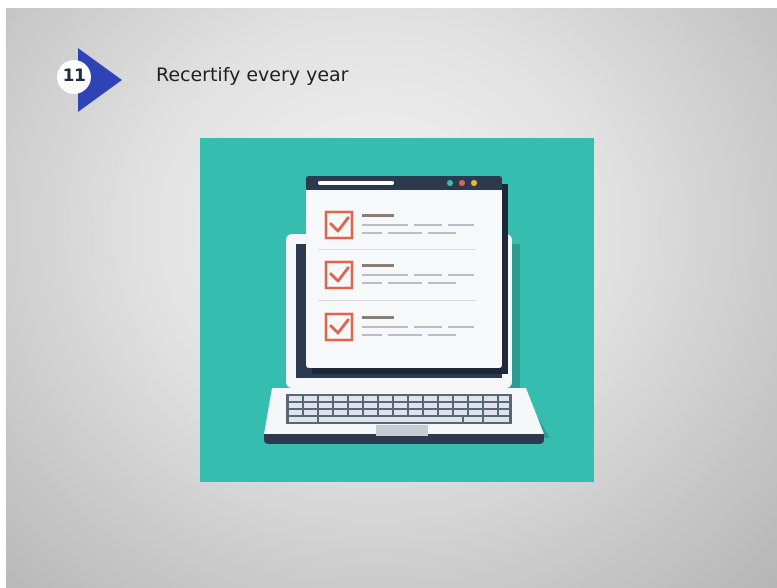  Describe the element at coordinates (74, 76) in the screenshot. I see `step-number: 11` at that location.